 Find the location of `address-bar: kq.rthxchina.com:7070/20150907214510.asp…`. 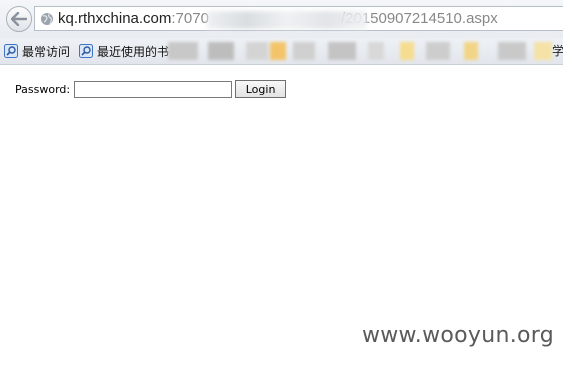

address-bar: kq.rthxchina.com:7070/20150907214510.asp… is located at coordinates (298, 18).